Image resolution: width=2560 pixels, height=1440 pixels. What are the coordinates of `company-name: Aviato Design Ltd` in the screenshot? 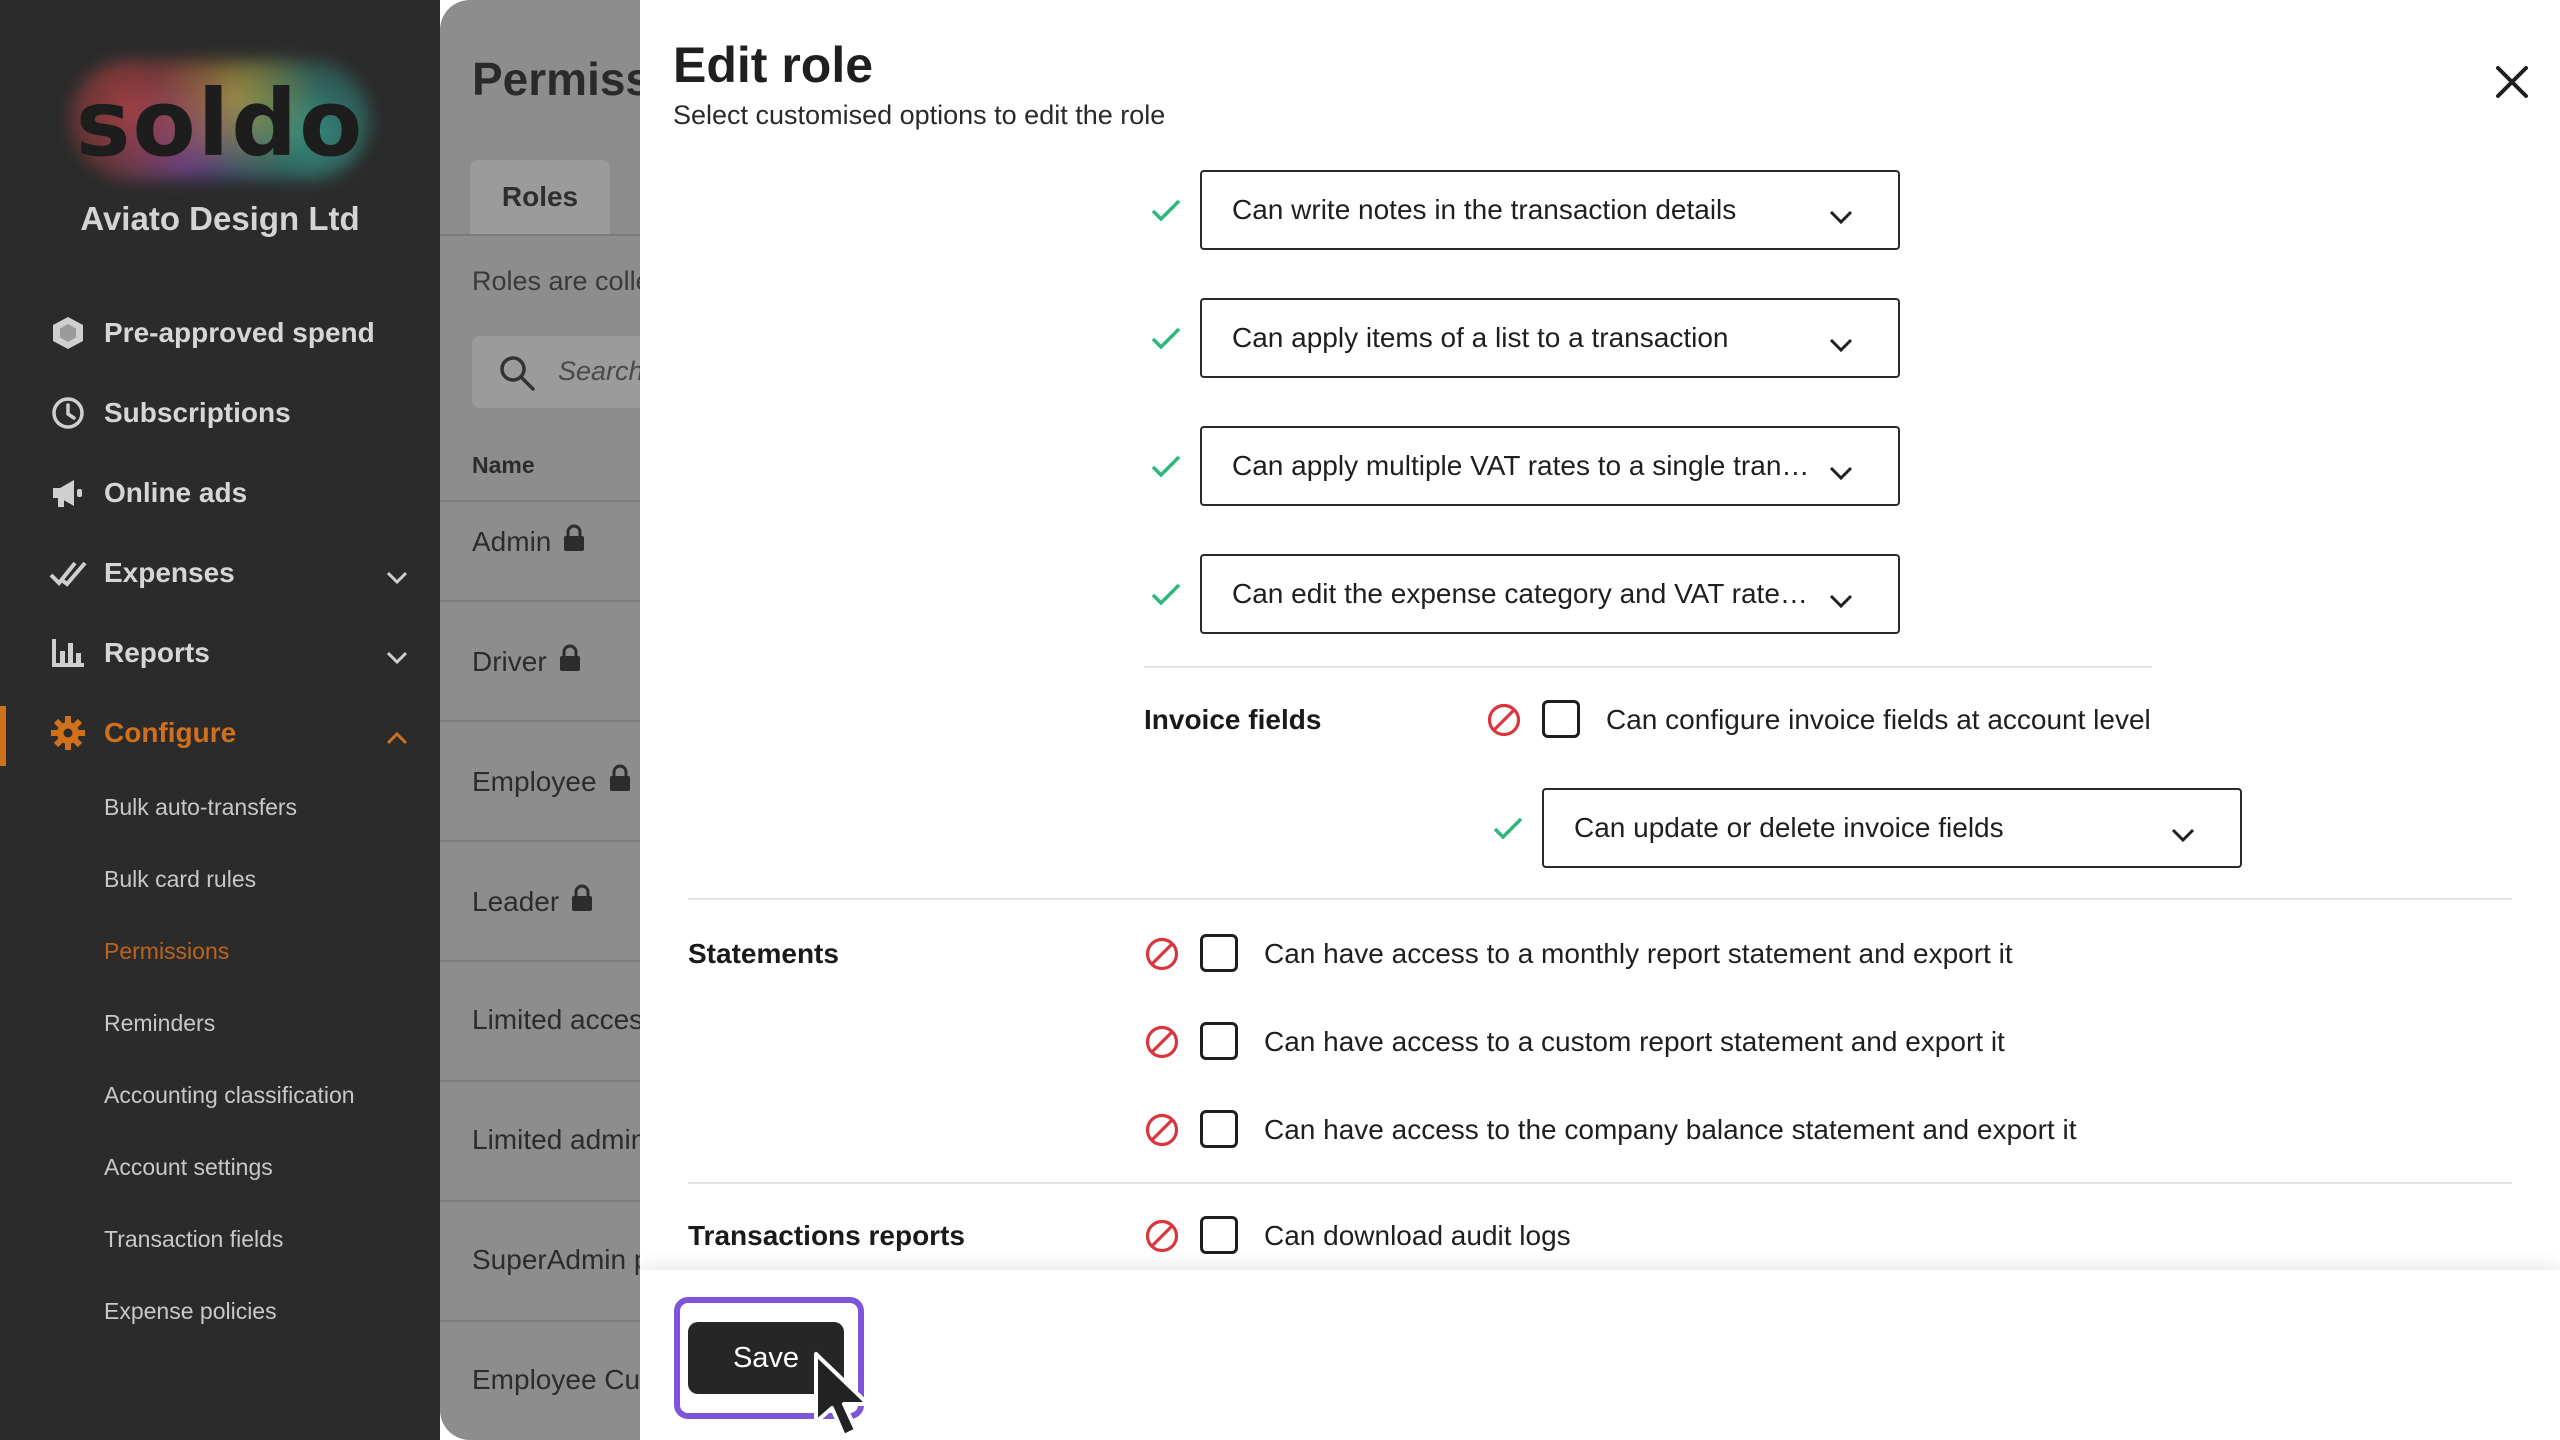 It's located at (220, 218).